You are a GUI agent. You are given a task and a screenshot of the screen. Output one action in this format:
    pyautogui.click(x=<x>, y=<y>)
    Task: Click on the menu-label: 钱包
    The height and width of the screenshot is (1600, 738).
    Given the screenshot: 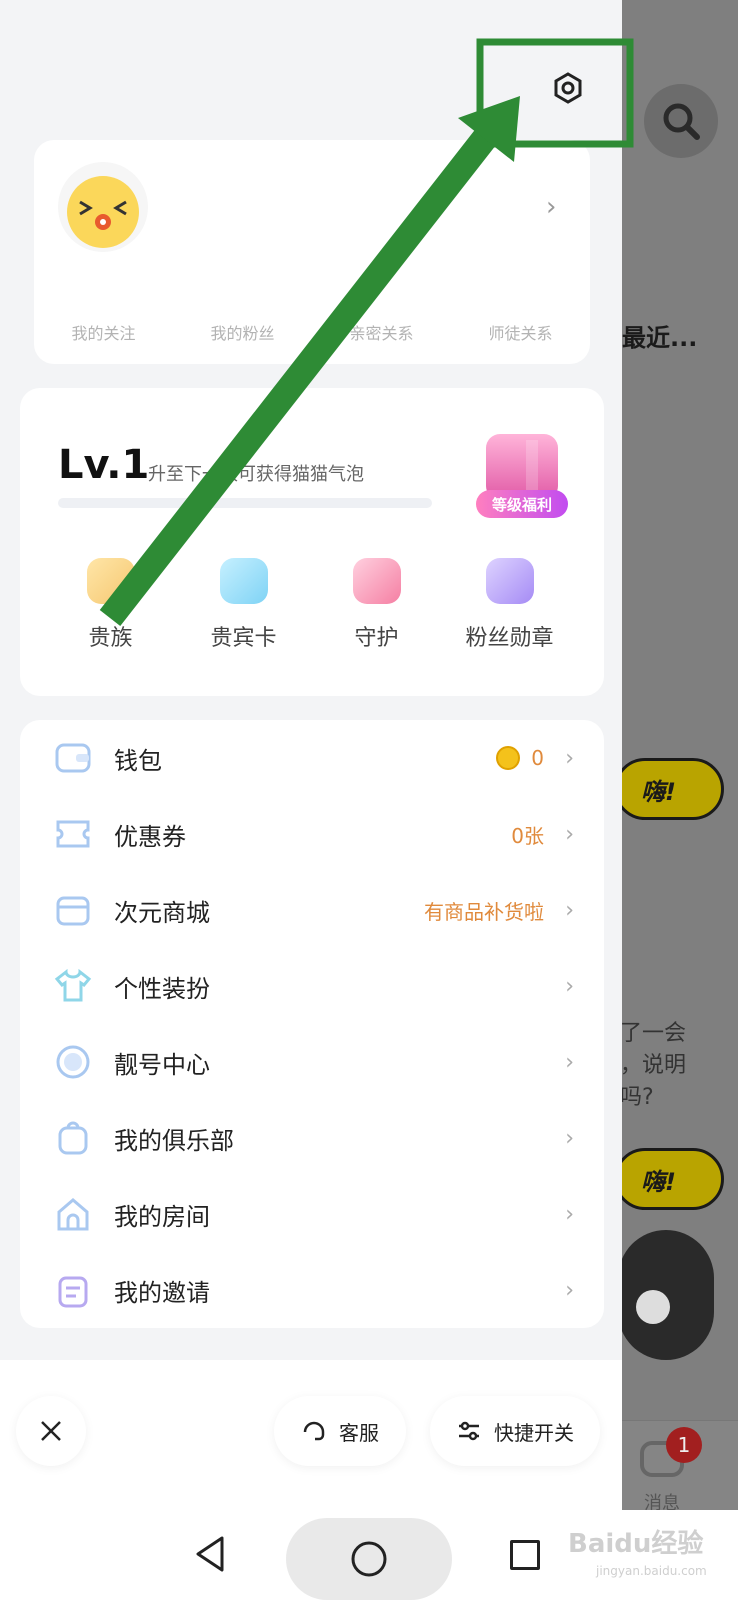 What is the action you would take?
    pyautogui.click(x=138, y=760)
    